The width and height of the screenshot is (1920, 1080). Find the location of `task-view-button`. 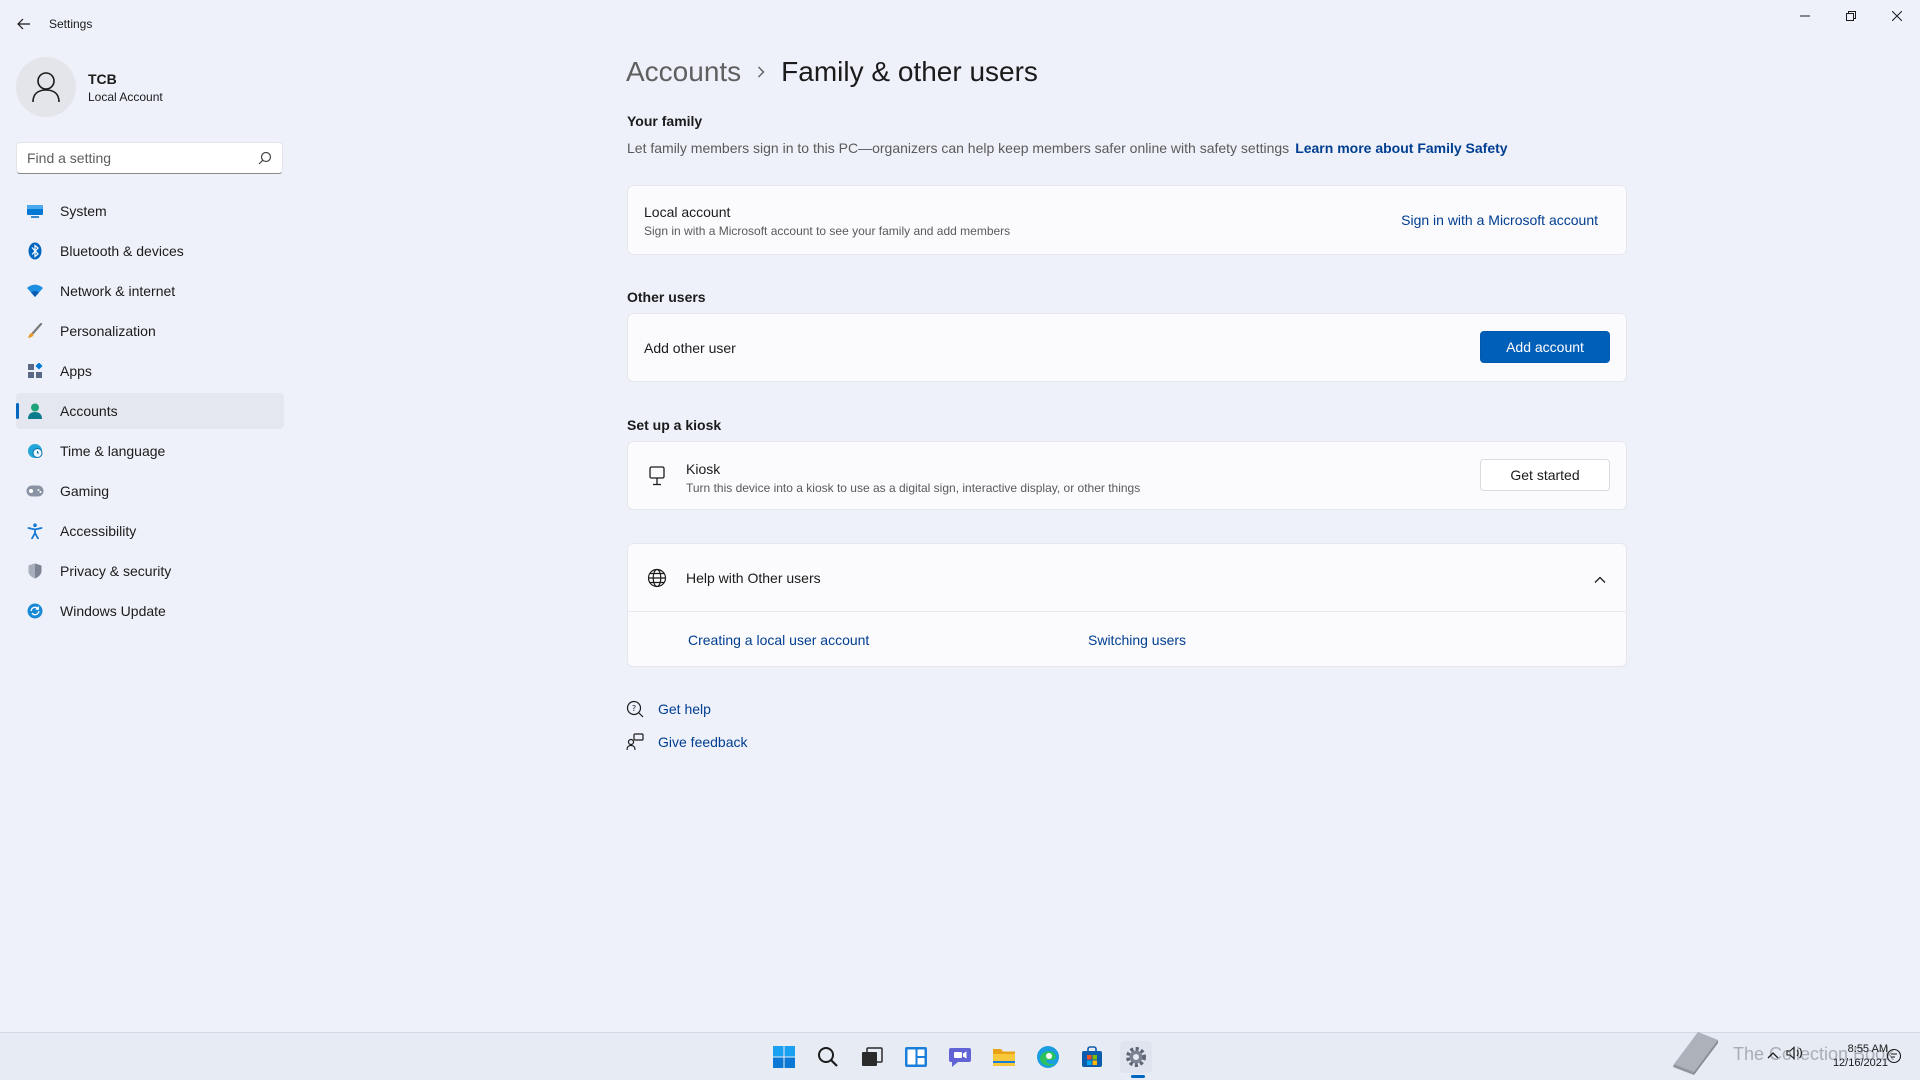

task-view-button is located at coordinates (872, 1057).